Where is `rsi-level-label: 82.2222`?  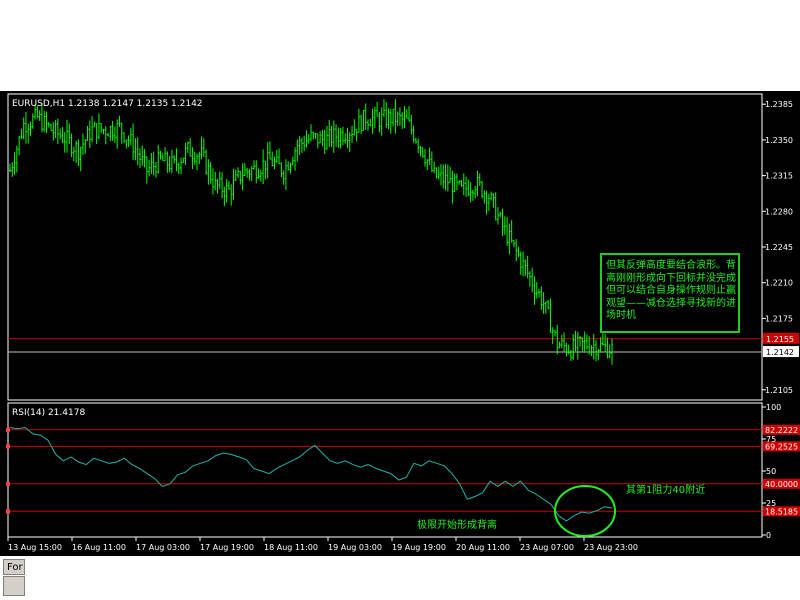 rsi-level-label: 82.2222 is located at coordinates (781, 430).